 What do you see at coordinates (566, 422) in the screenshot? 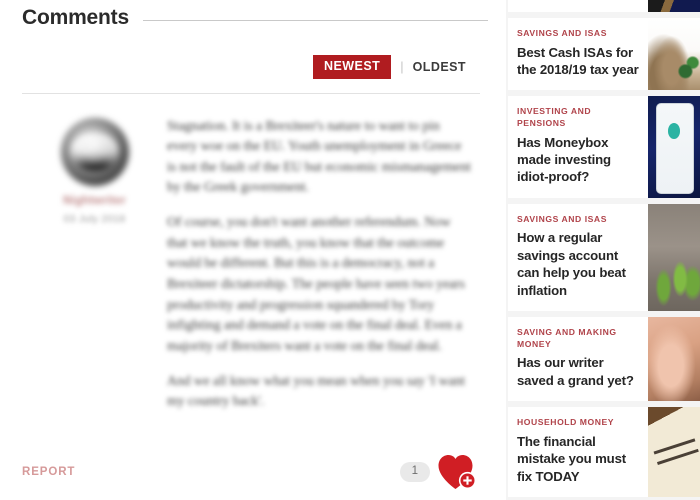
I see `article-category: HOUSEHOLD MONEY` at bounding box center [566, 422].